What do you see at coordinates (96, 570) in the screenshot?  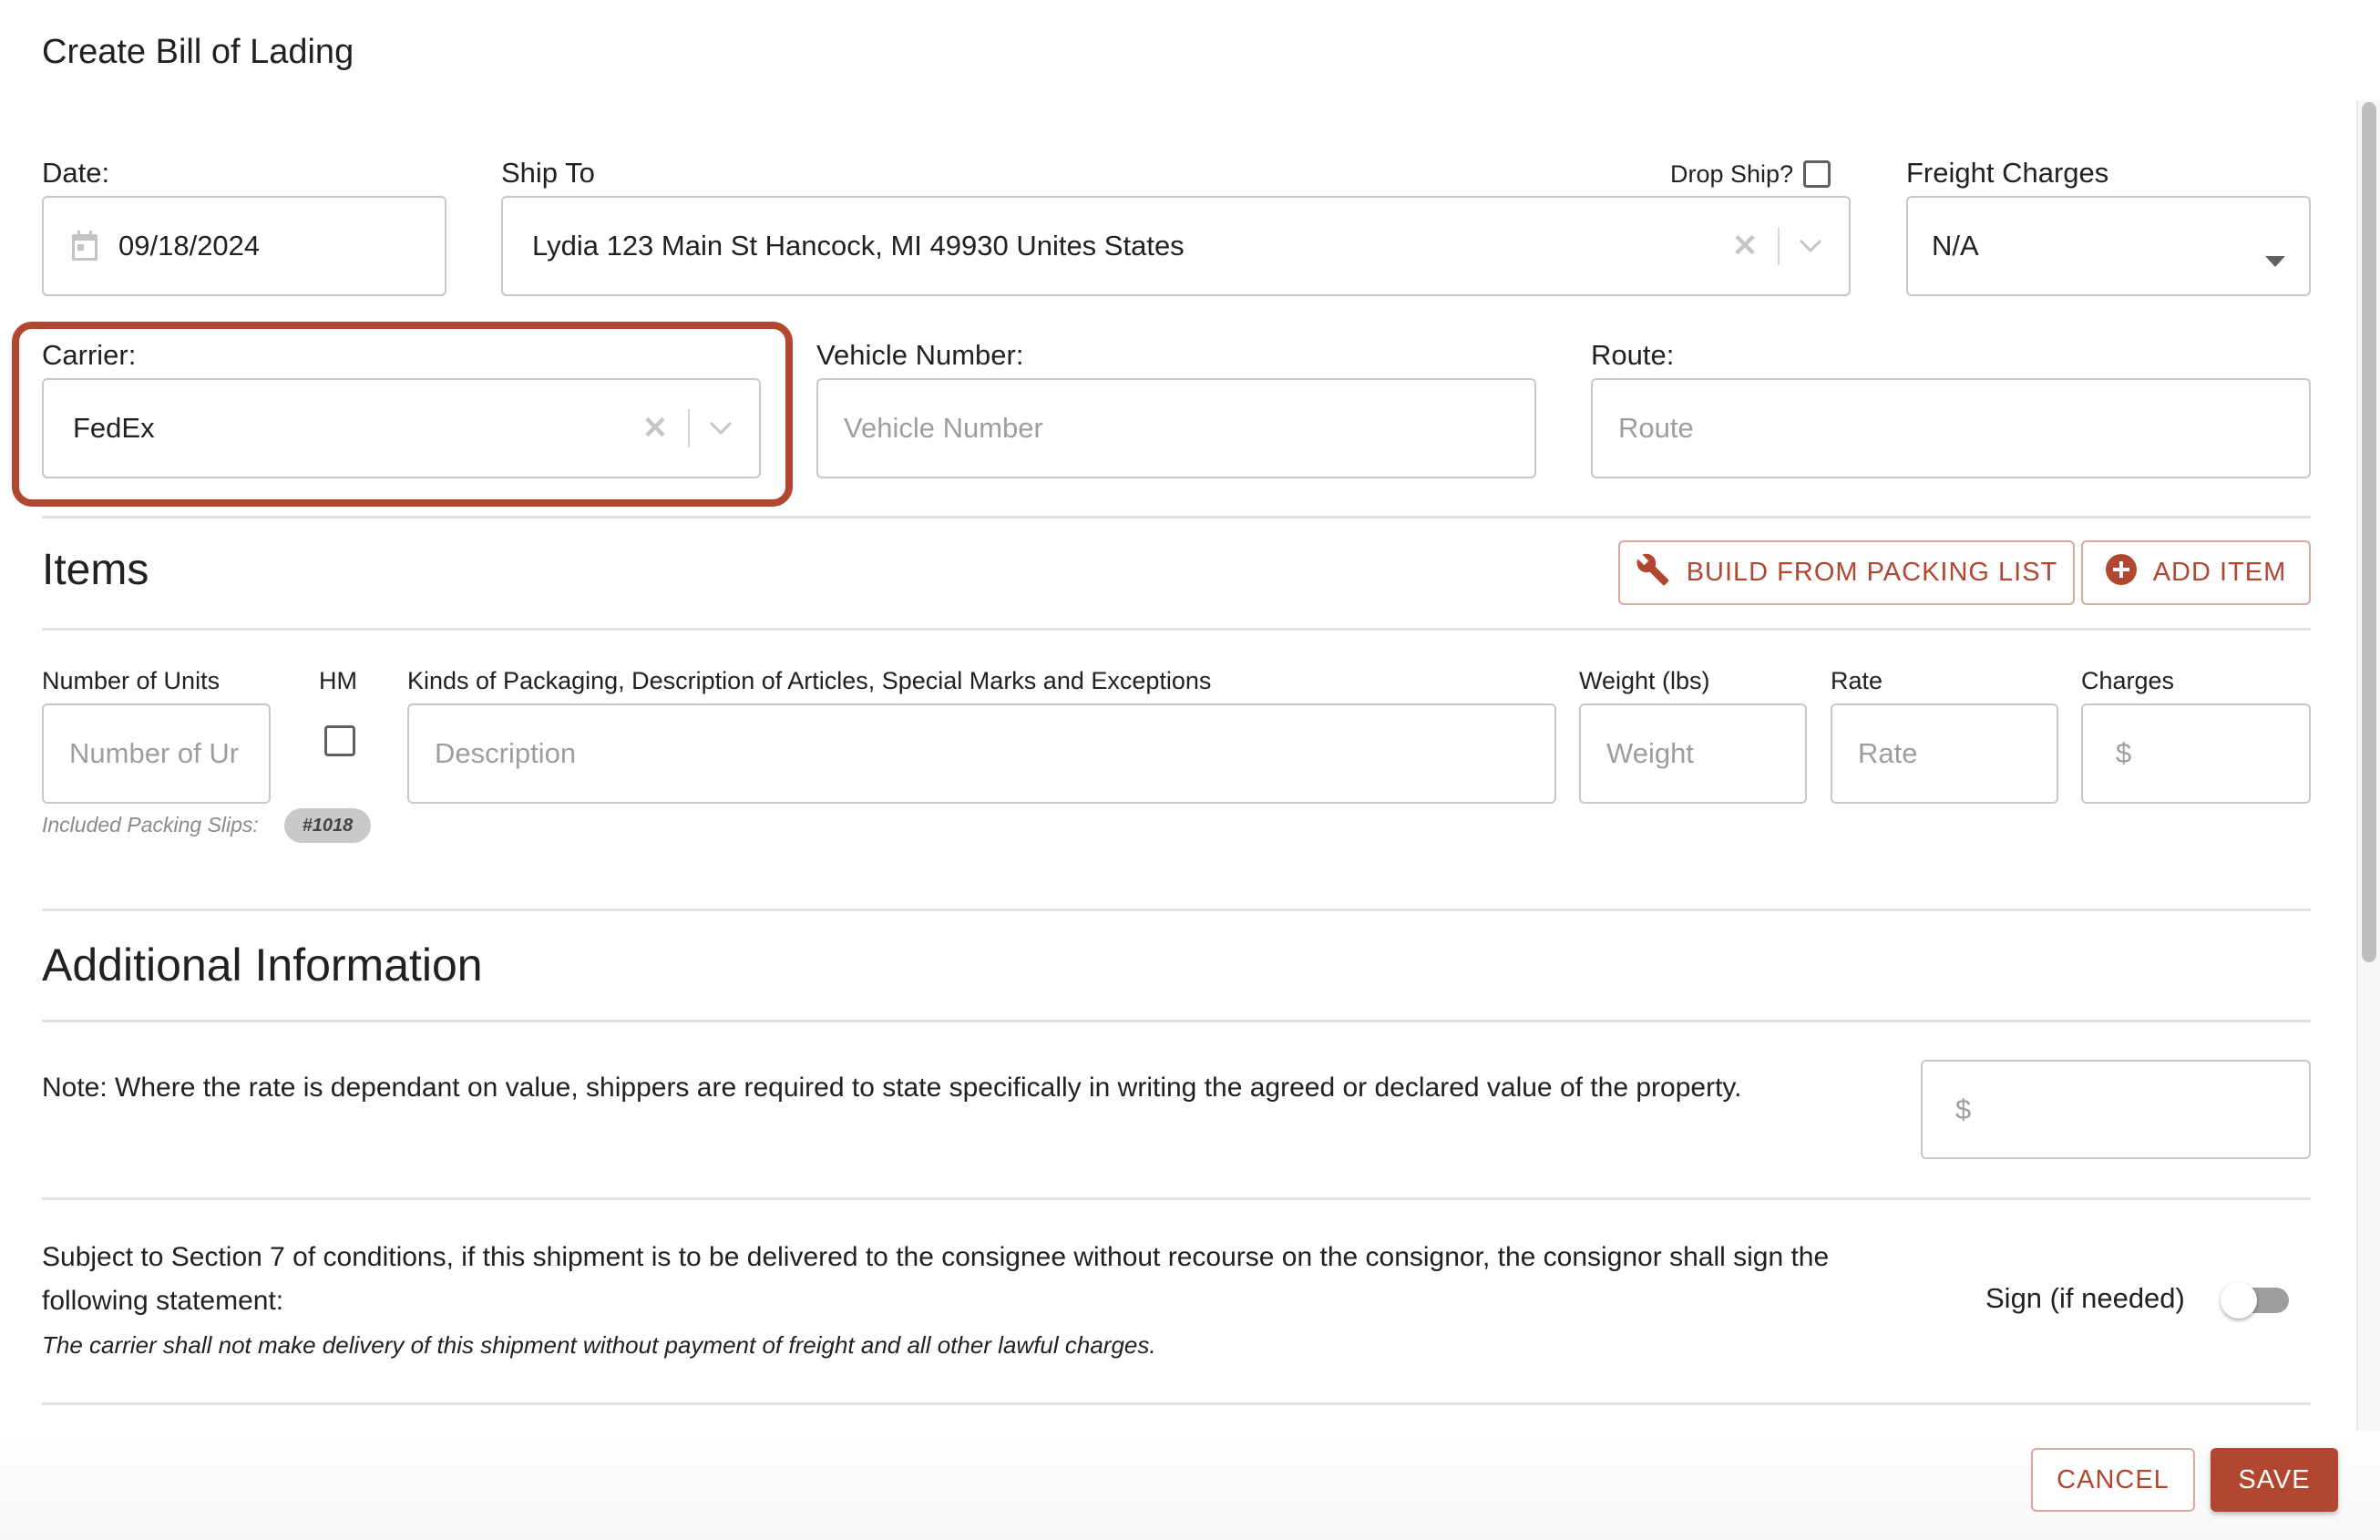 I see `items-heading: Items` at bounding box center [96, 570].